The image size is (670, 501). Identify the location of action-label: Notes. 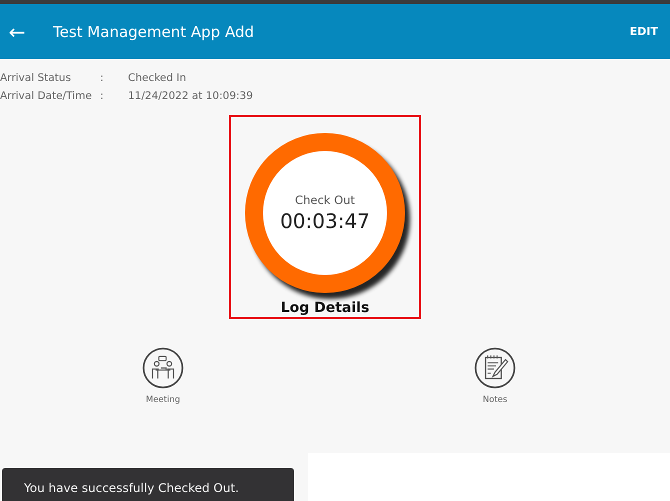
(495, 400).